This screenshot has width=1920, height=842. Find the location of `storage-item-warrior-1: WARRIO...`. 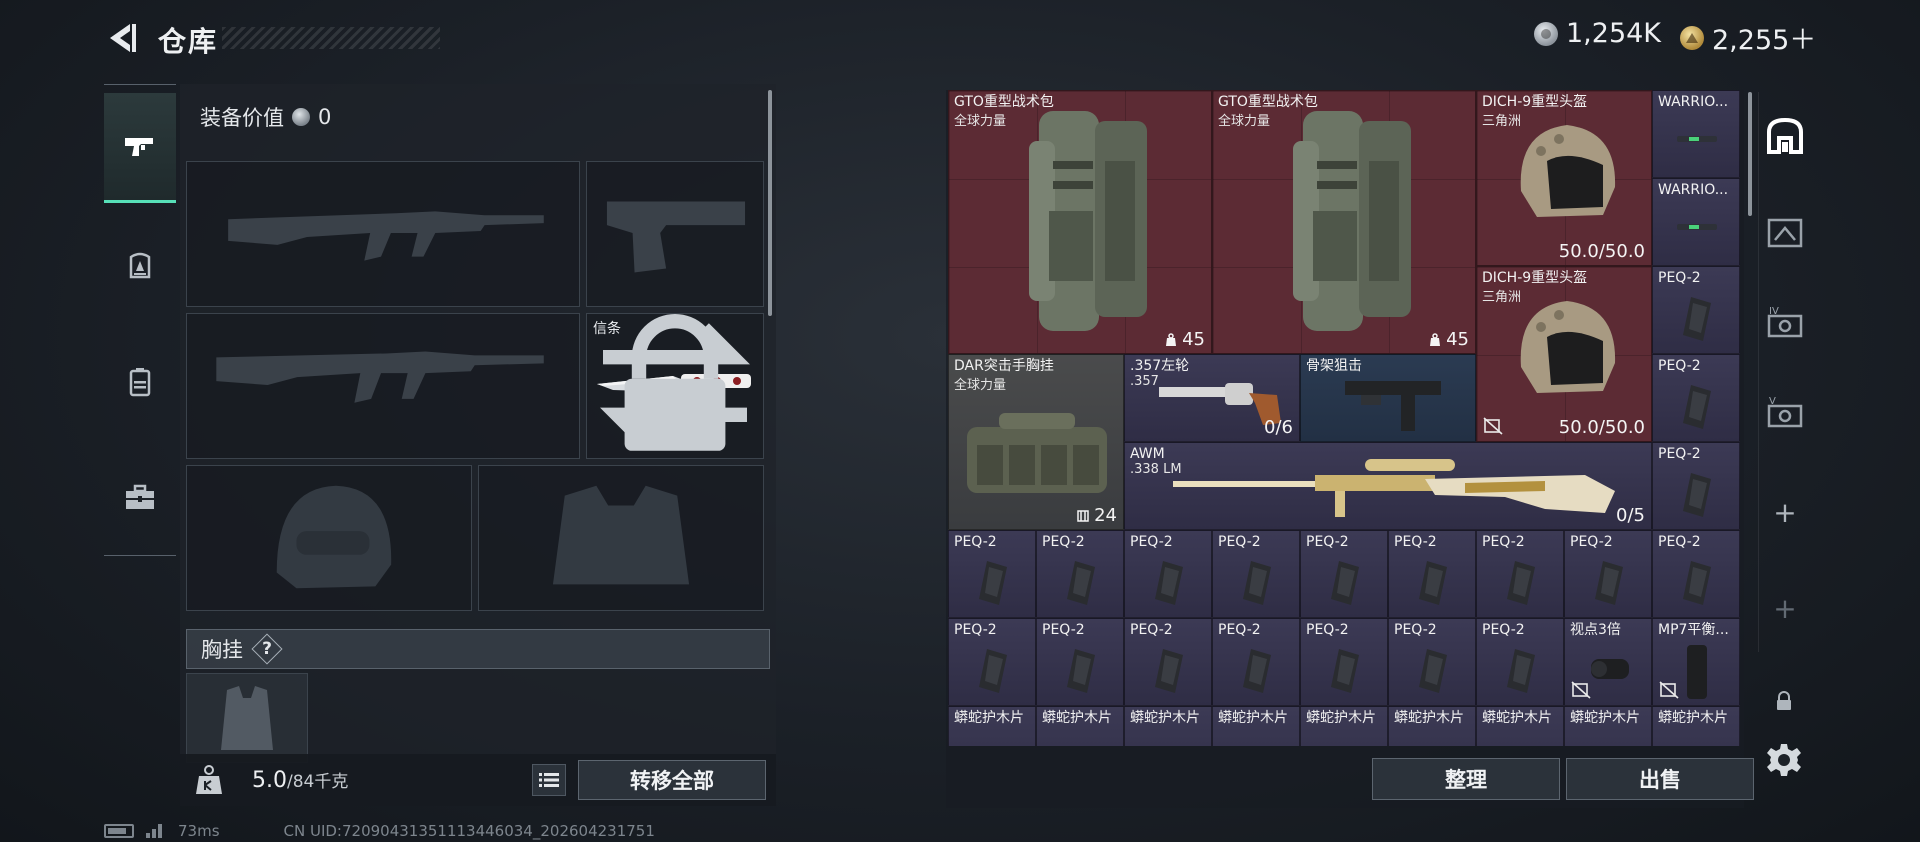

storage-item-warrior-1: WARRIO... is located at coordinates (1696, 134).